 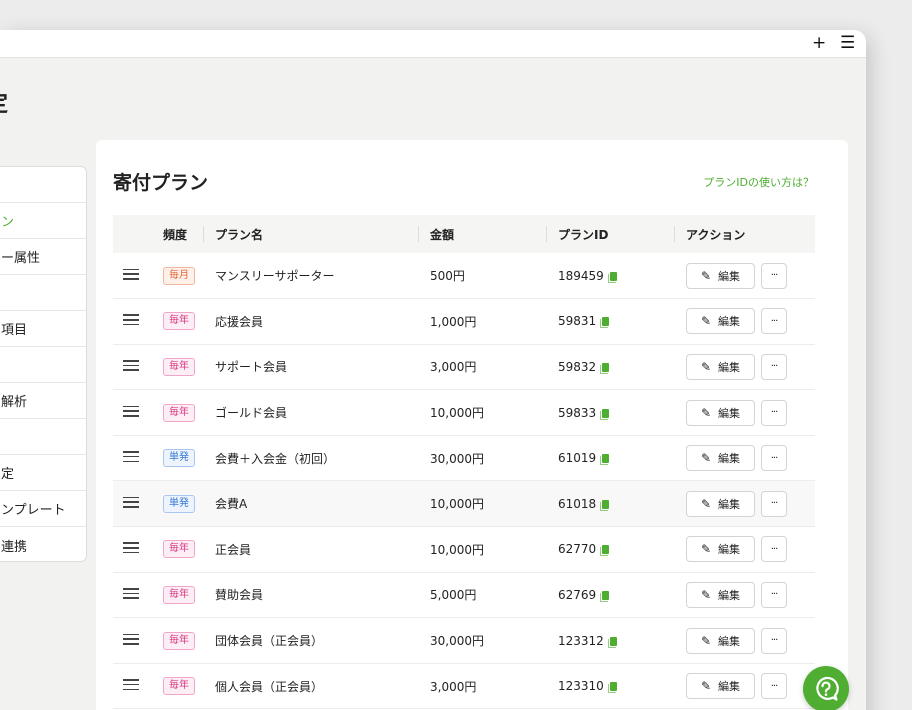 I want to click on sidebar-item: 連携, so click(x=43, y=545).